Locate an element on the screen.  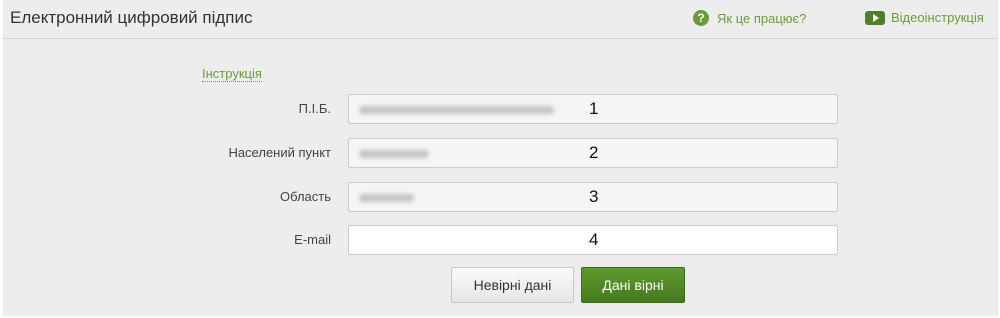
region-field: 3 is located at coordinates (593, 197).